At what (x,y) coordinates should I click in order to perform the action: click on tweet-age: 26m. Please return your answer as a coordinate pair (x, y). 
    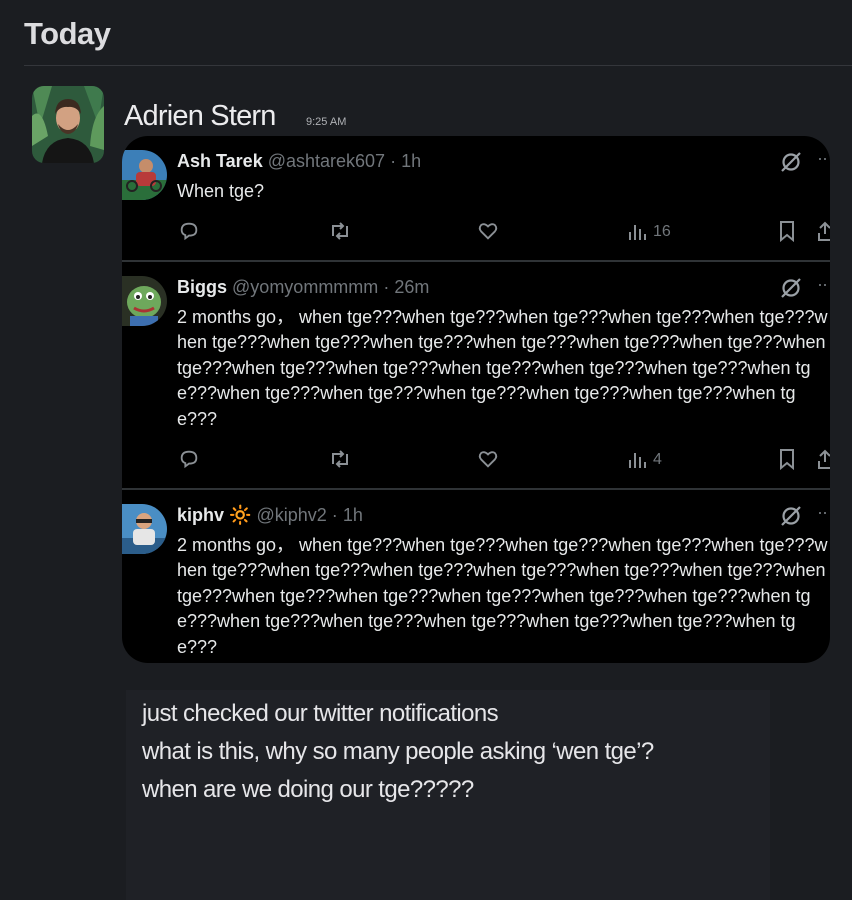
    Looking at the image, I should click on (411, 287).